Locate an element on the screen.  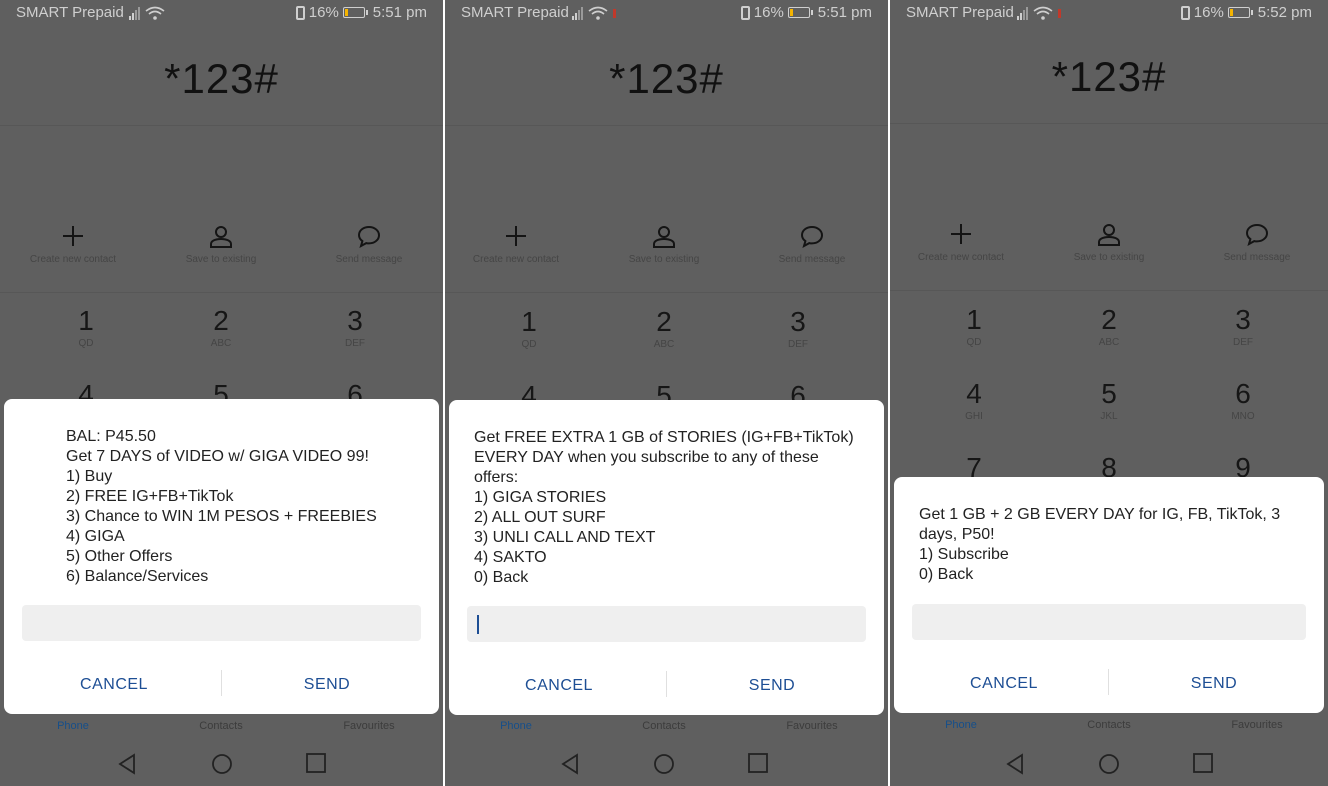
key-letters: GHI is located at coordinates (974, 416).